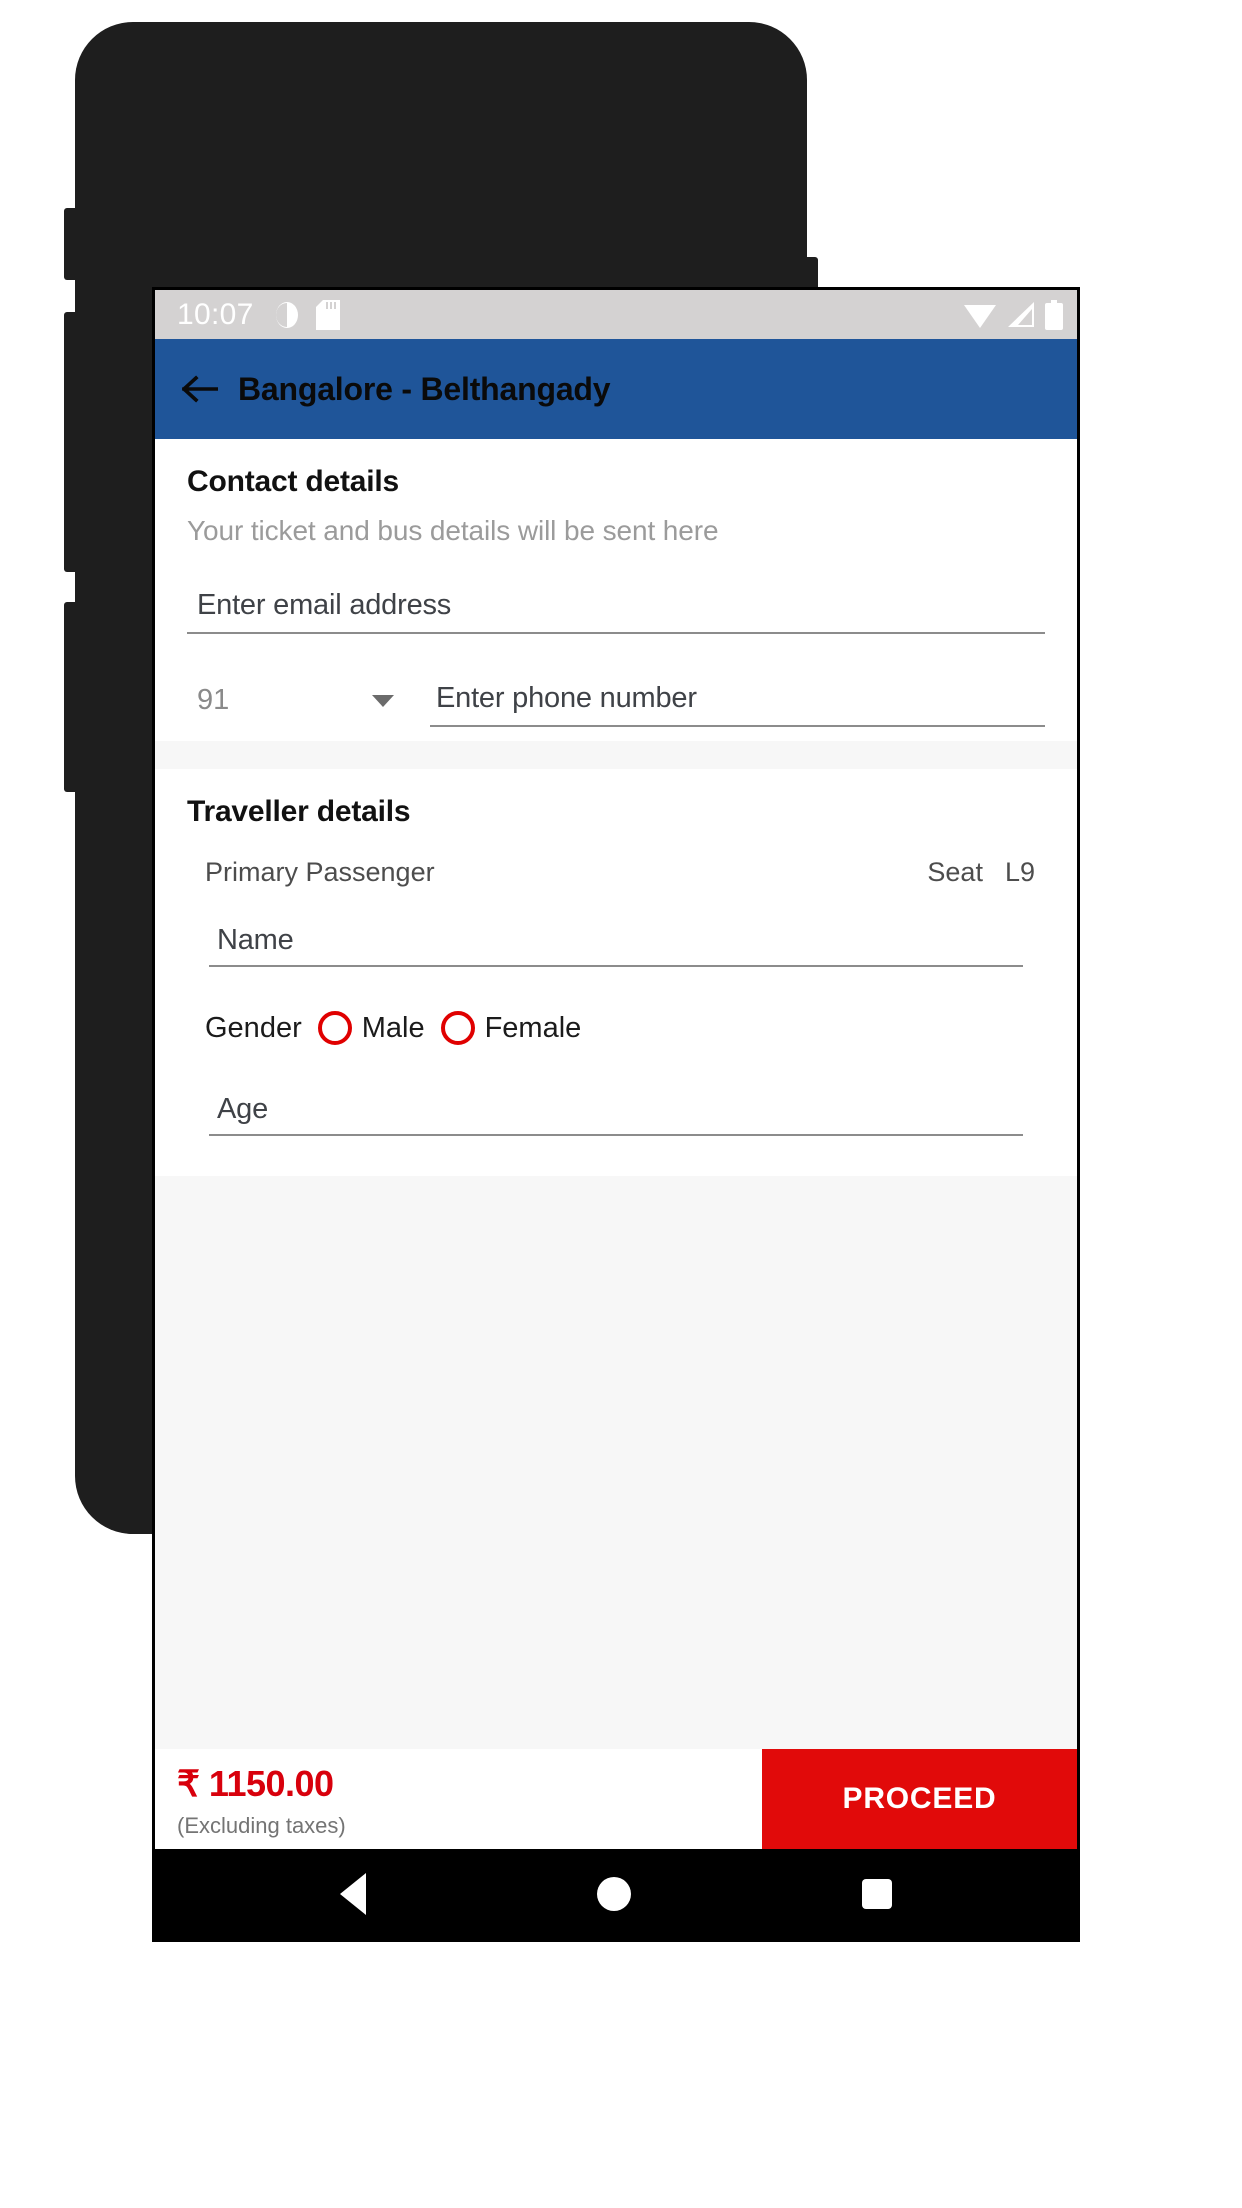 Image resolution: width=1242 pixels, height=2208 pixels. What do you see at coordinates (457, 1028) in the screenshot?
I see `radio-female` at bounding box center [457, 1028].